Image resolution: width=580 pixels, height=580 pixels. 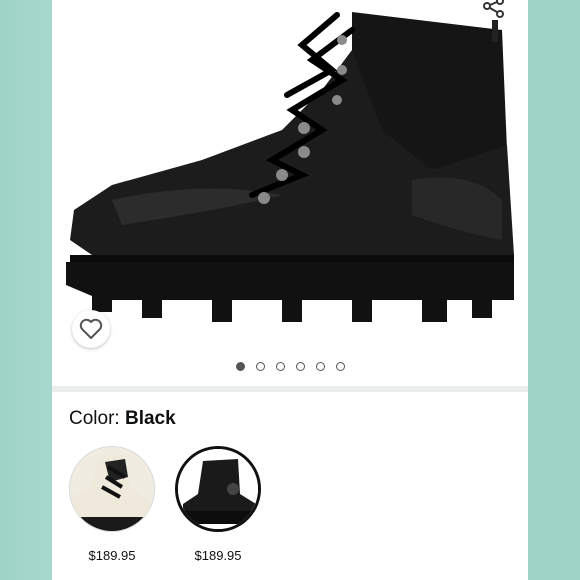 I want to click on heart-icon, so click(x=91, y=328).